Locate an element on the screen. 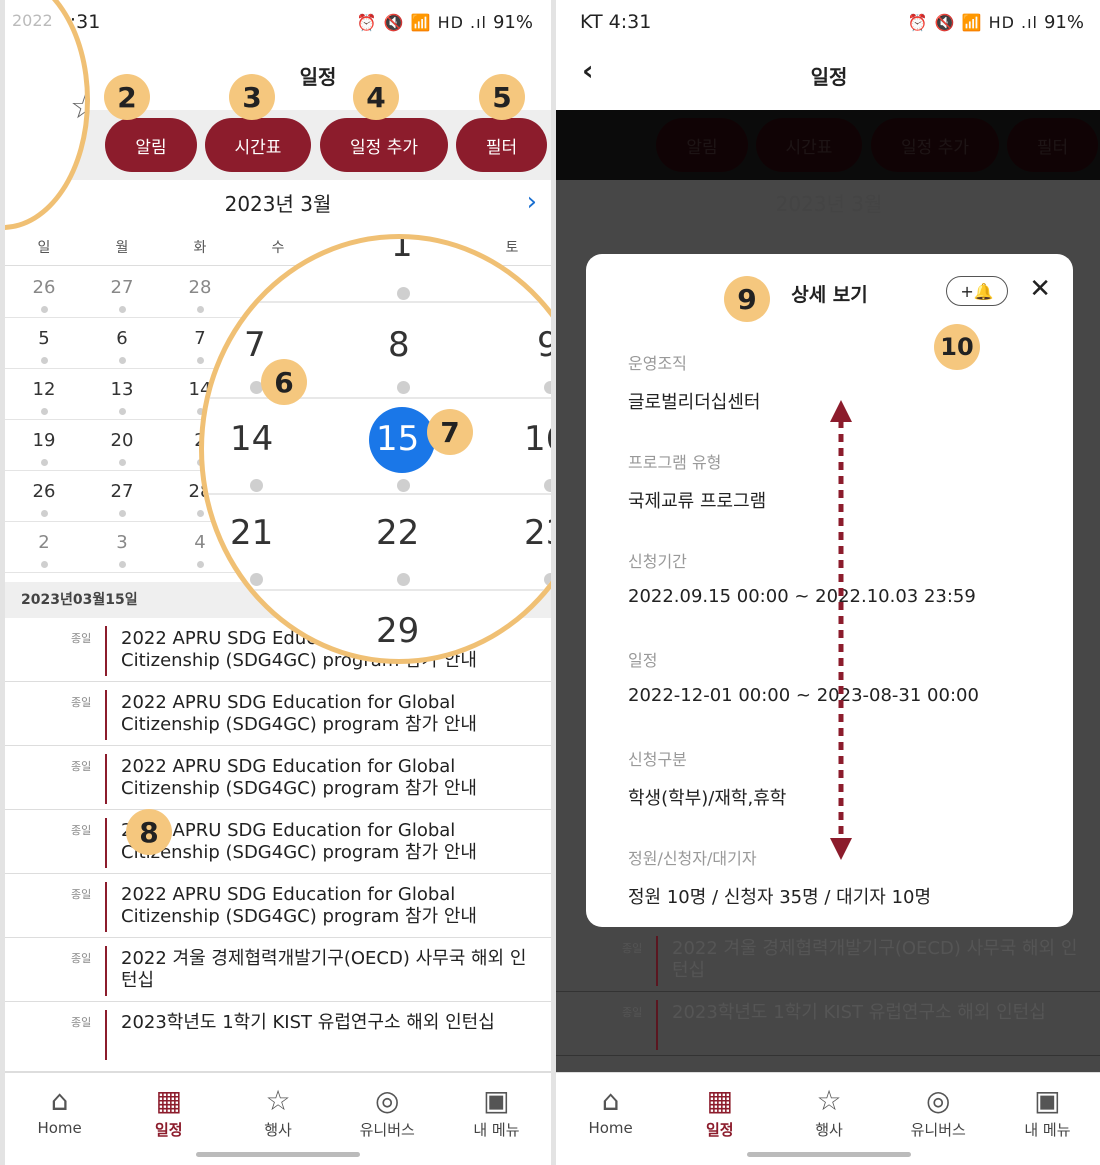 The image size is (1100, 1165). field-application-period: 신청기간 2022.09.15 00:00 ~ 2022.10.03 23:59 is located at coordinates (802, 577).